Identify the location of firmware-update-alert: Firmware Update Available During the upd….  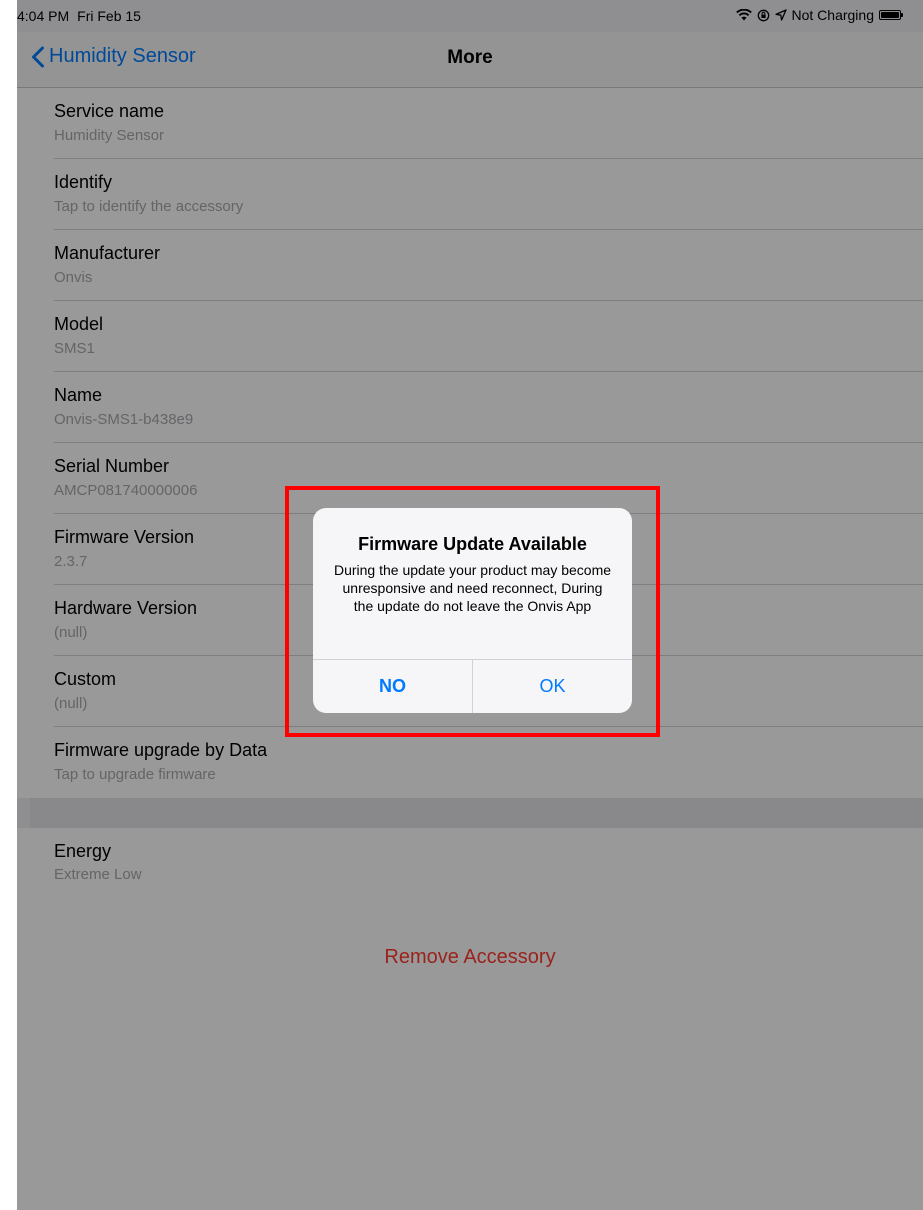
(472, 610).